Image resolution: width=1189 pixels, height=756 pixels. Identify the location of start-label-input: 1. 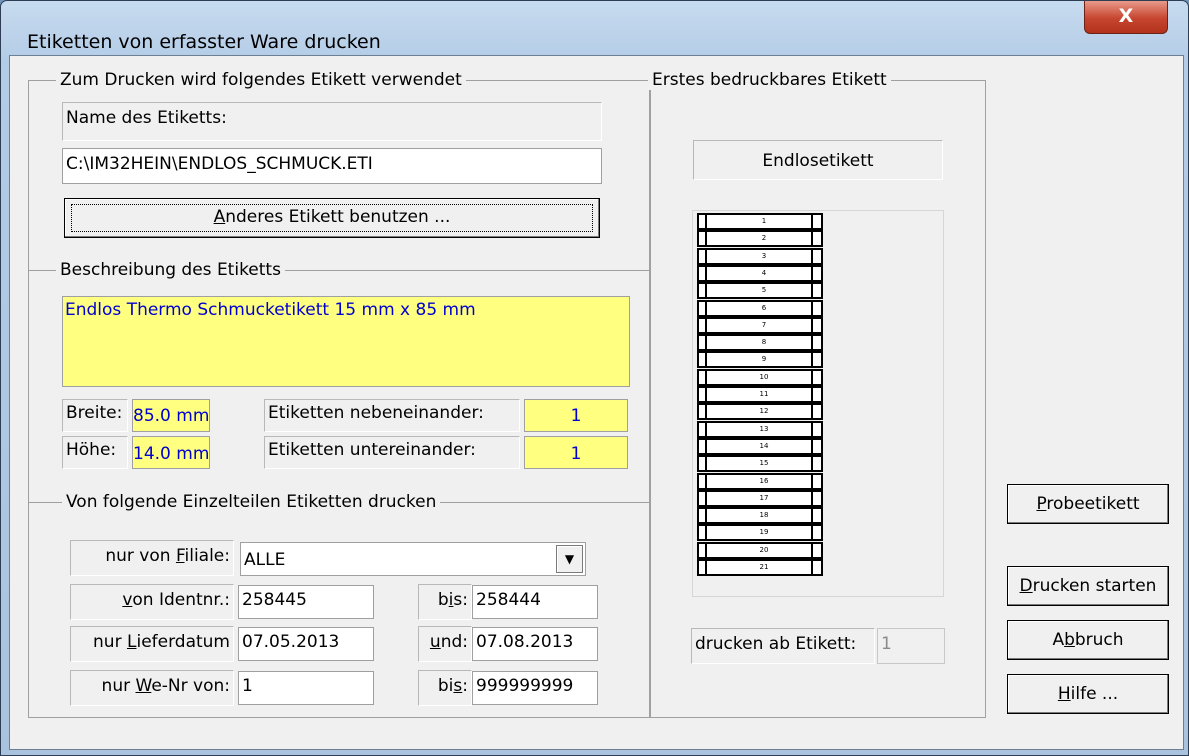
(911, 646).